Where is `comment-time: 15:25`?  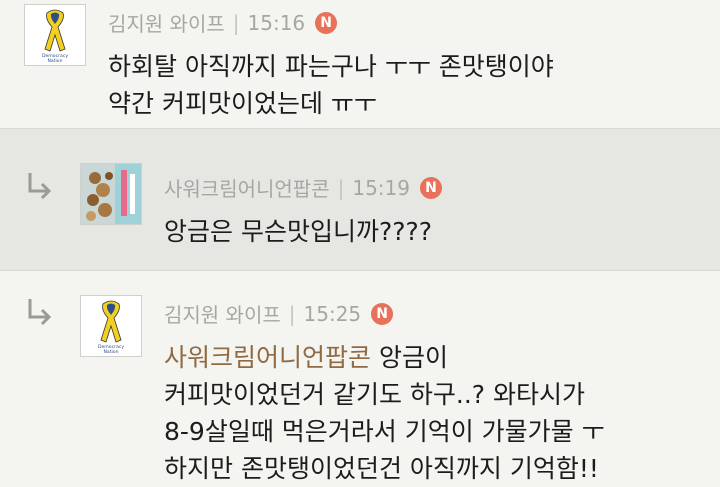 comment-time: 15:25 is located at coordinates (332, 313).